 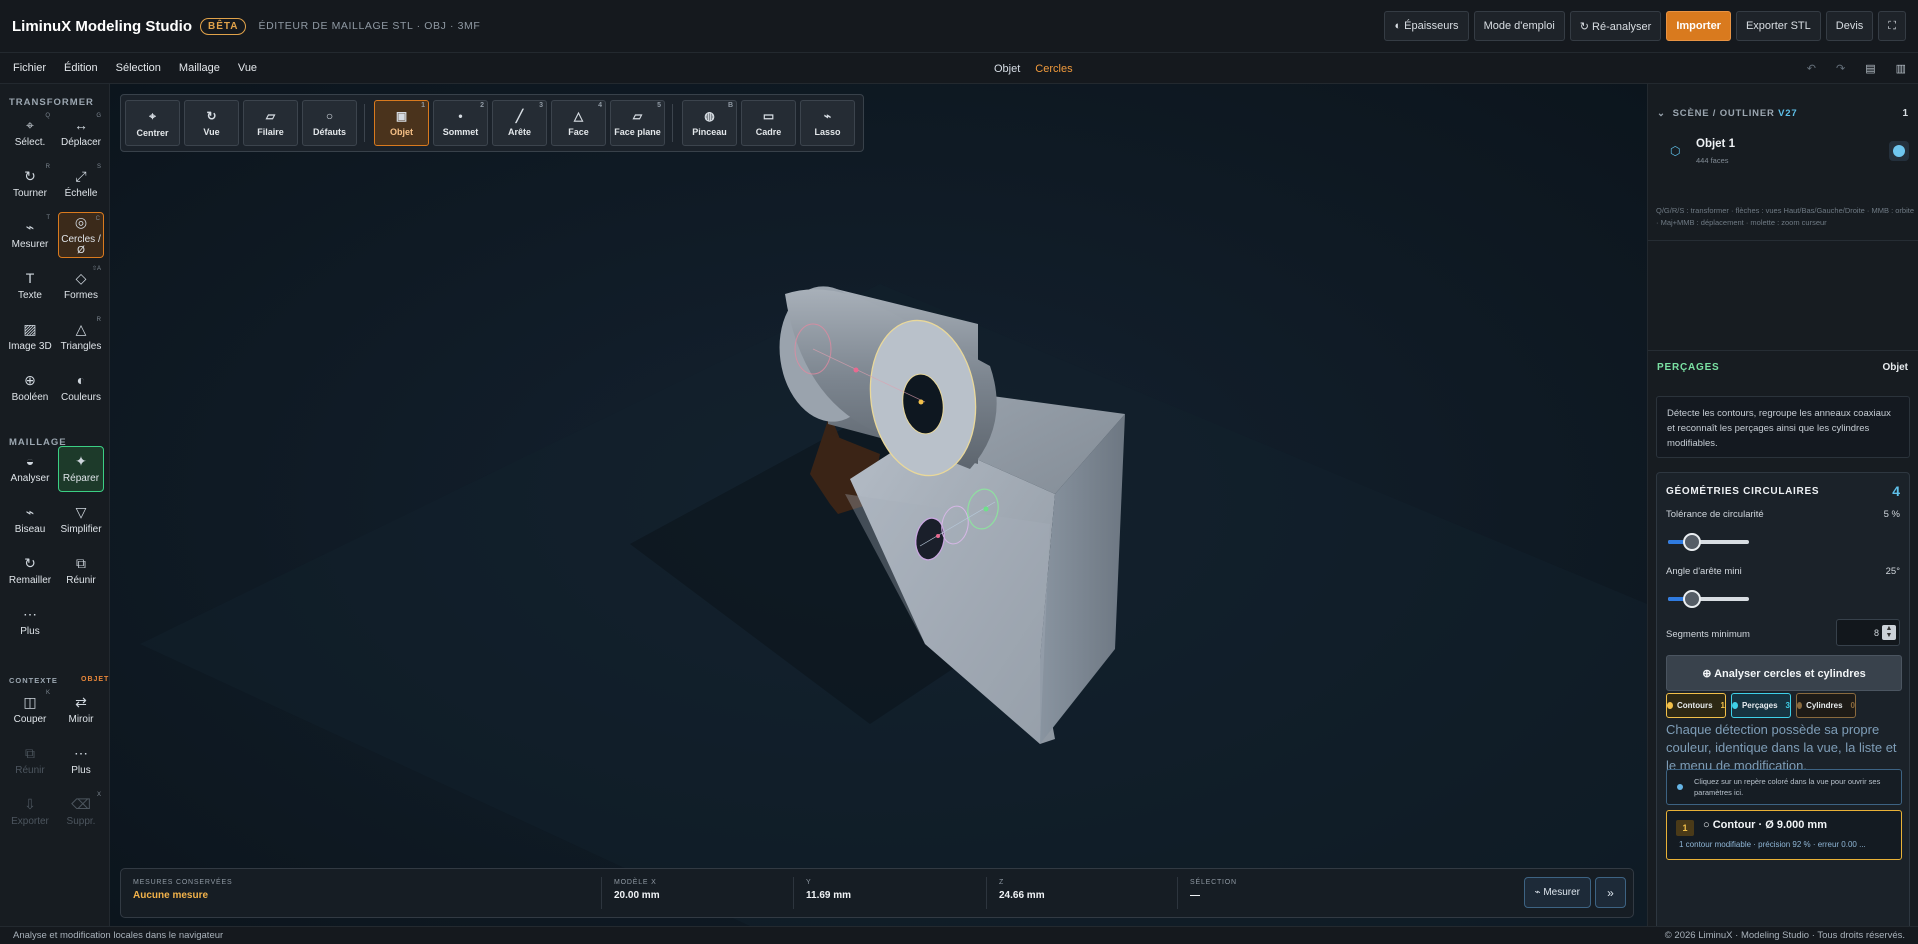 I want to click on stepper-icon: ▲ ▼, so click(x=1889, y=632).